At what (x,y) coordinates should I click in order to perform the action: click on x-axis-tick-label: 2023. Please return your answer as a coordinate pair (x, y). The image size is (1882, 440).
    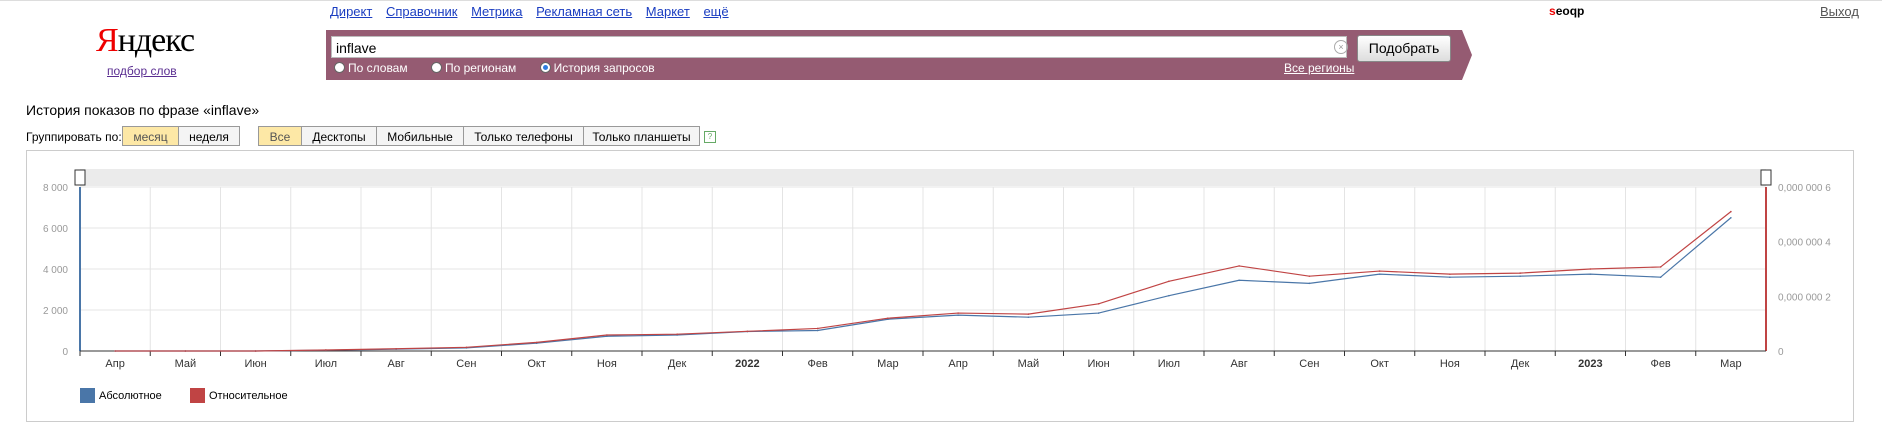
    Looking at the image, I should click on (1590, 364).